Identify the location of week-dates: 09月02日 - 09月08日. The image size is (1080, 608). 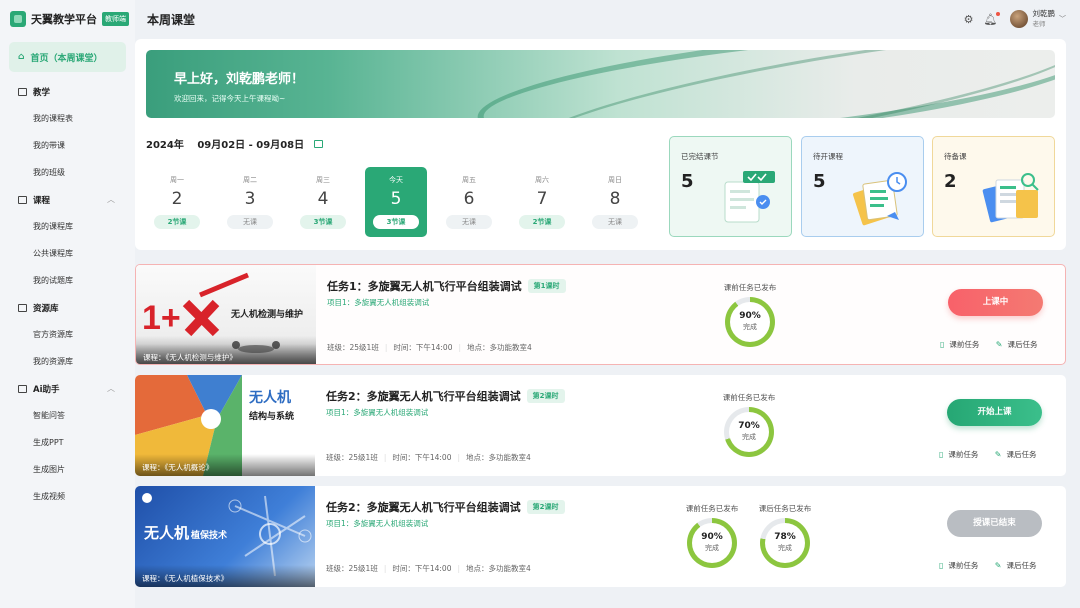
(251, 145).